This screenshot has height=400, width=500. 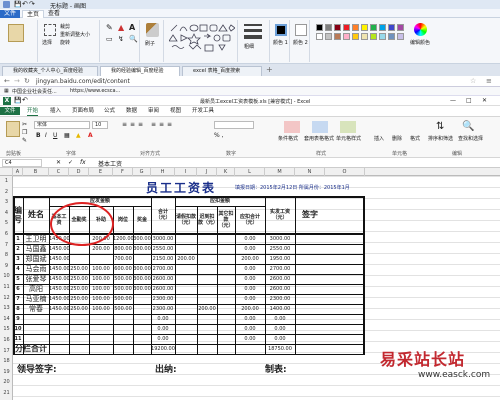 I want to click on italic-icon: I, so click(x=46, y=135).